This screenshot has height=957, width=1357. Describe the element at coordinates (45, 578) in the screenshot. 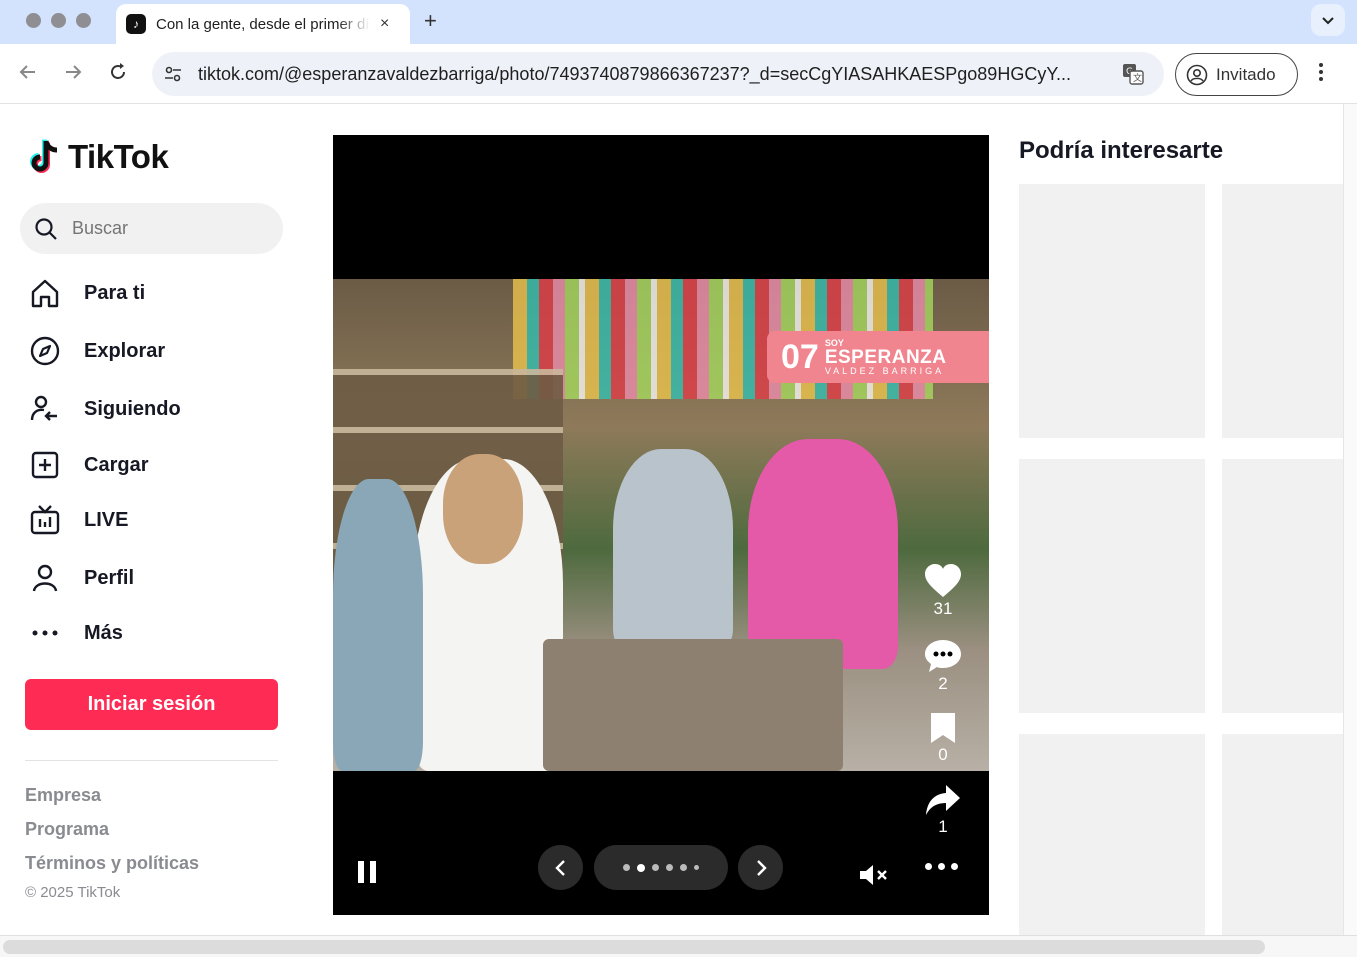

I see `profile-icon` at that location.